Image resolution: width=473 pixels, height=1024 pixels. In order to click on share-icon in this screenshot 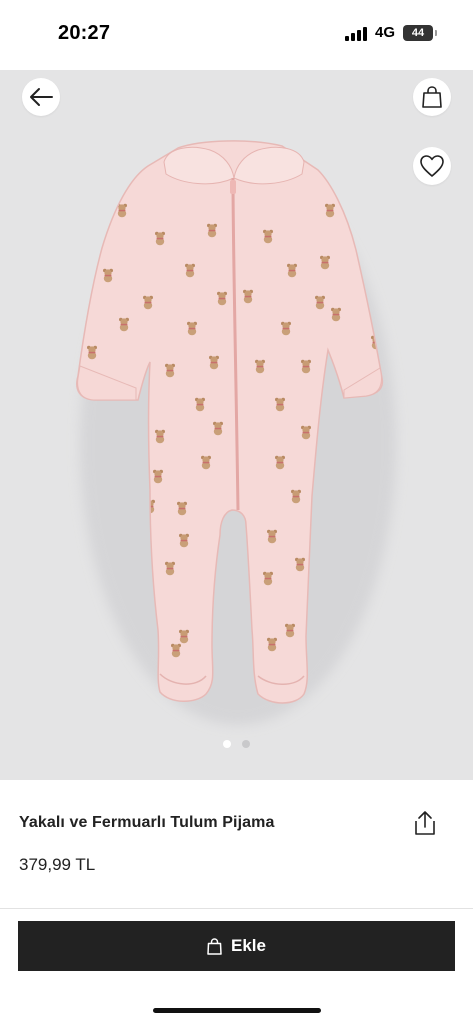, I will do `click(425, 823)`.